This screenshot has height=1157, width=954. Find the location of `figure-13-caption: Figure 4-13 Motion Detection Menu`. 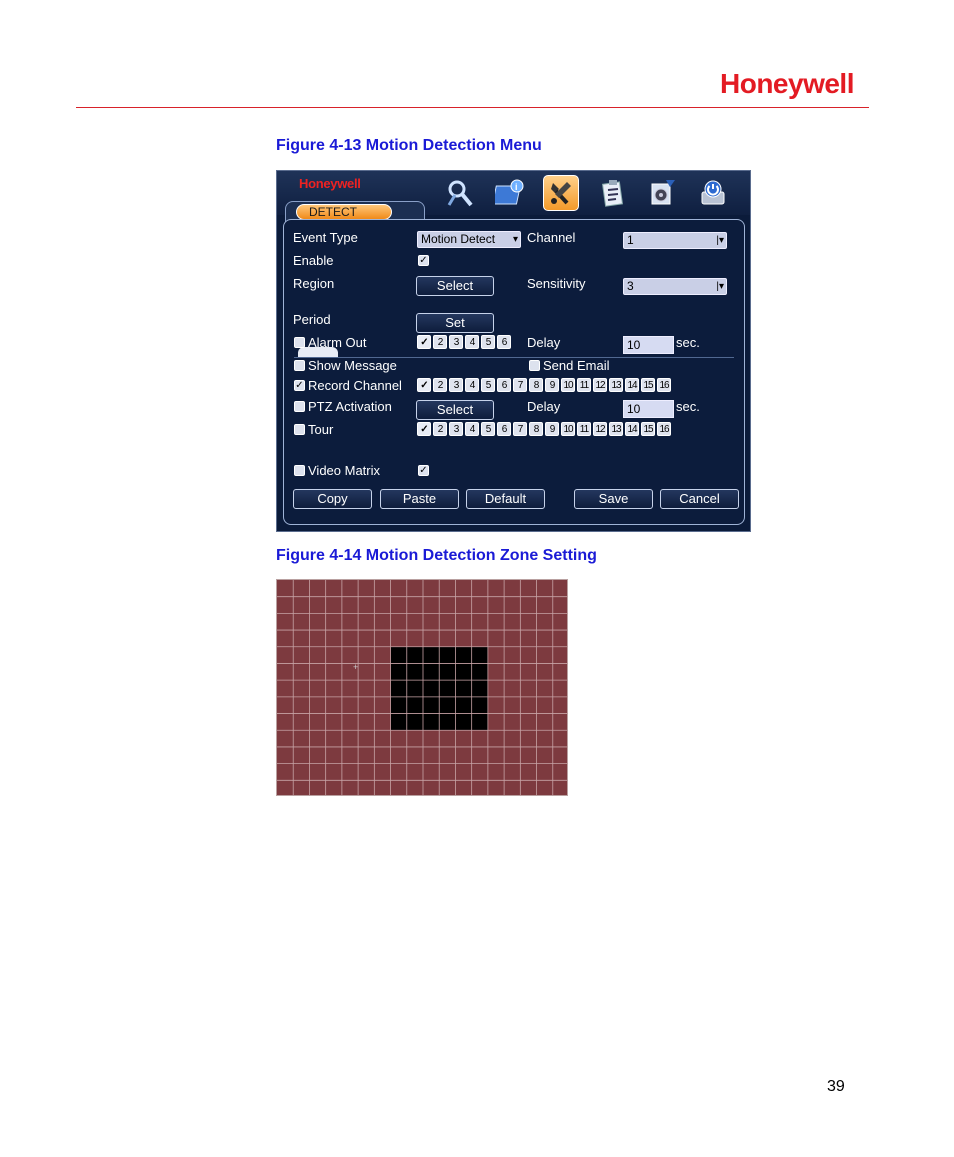

figure-13-caption: Figure 4-13 Motion Detection Menu is located at coordinates (409, 145).